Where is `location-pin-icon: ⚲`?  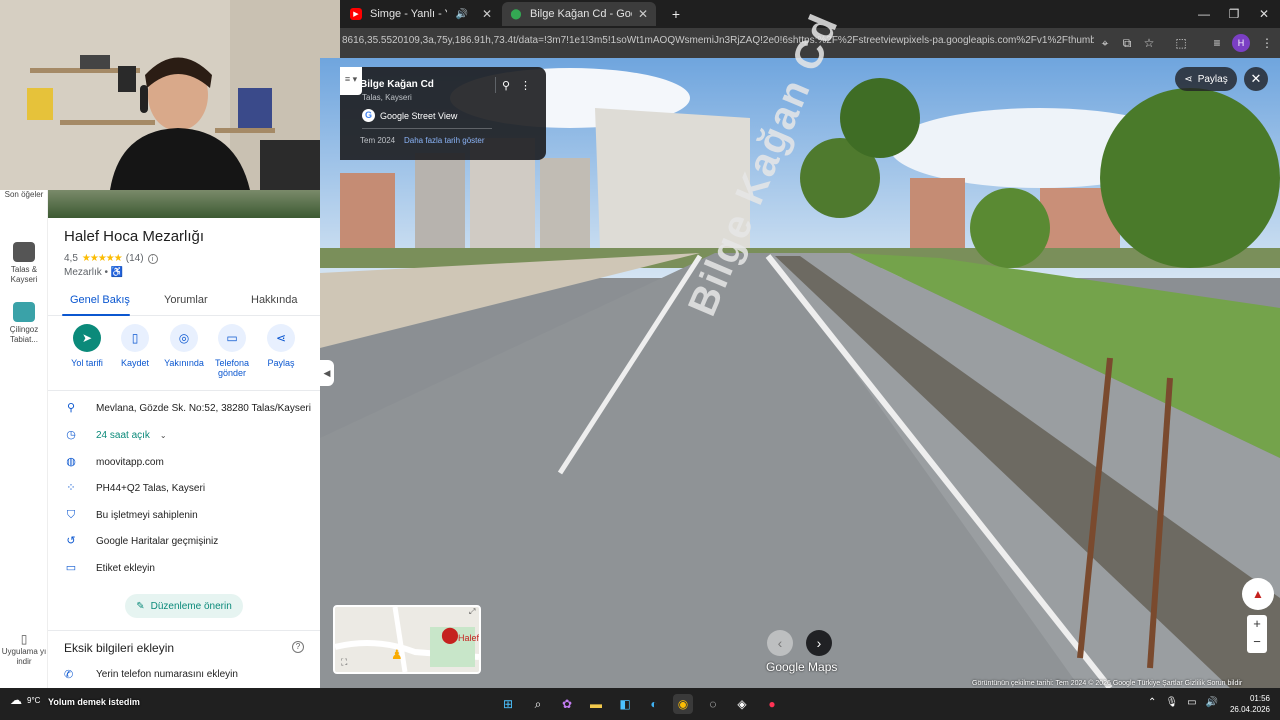
location-pin-icon: ⚲ is located at coordinates (71, 408).